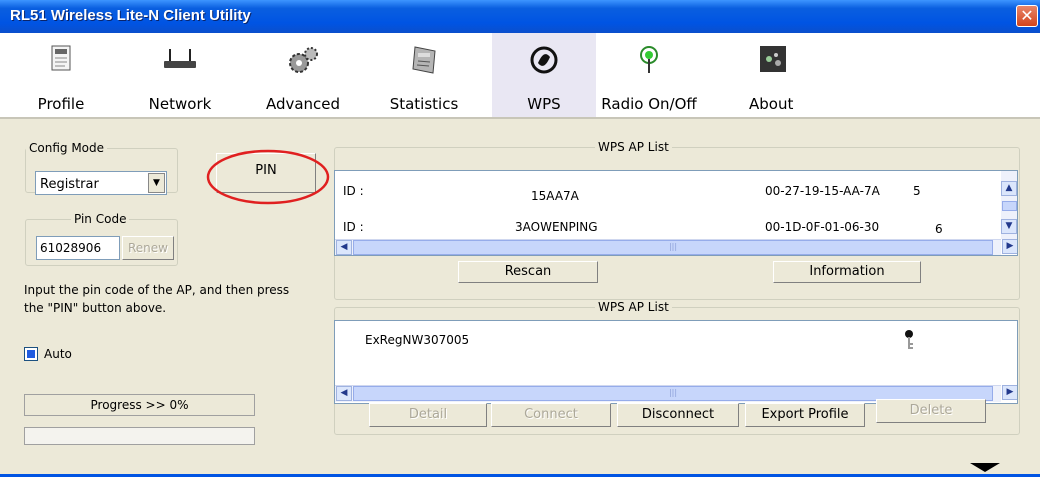 This screenshot has width=1040, height=477. I want to click on key-icon, so click(909, 339).